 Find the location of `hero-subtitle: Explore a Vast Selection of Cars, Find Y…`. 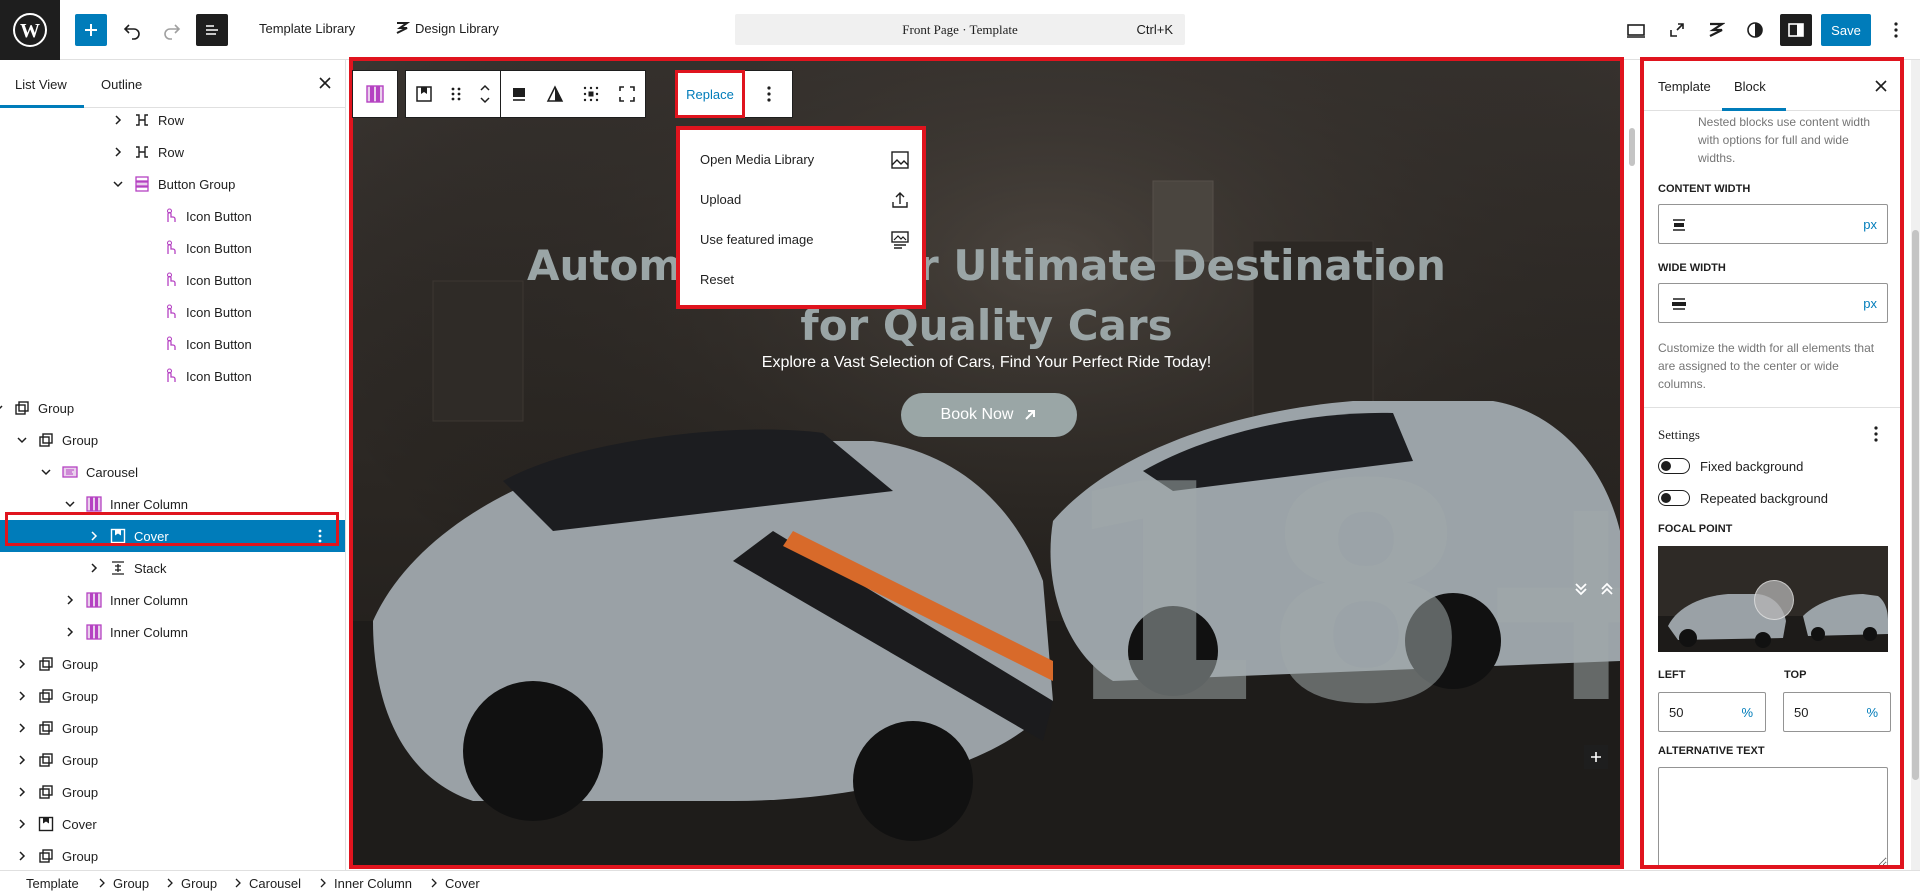

hero-subtitle: Explore a Vast Selection of Cars, Find Y… is located at coordinates (986, 363).